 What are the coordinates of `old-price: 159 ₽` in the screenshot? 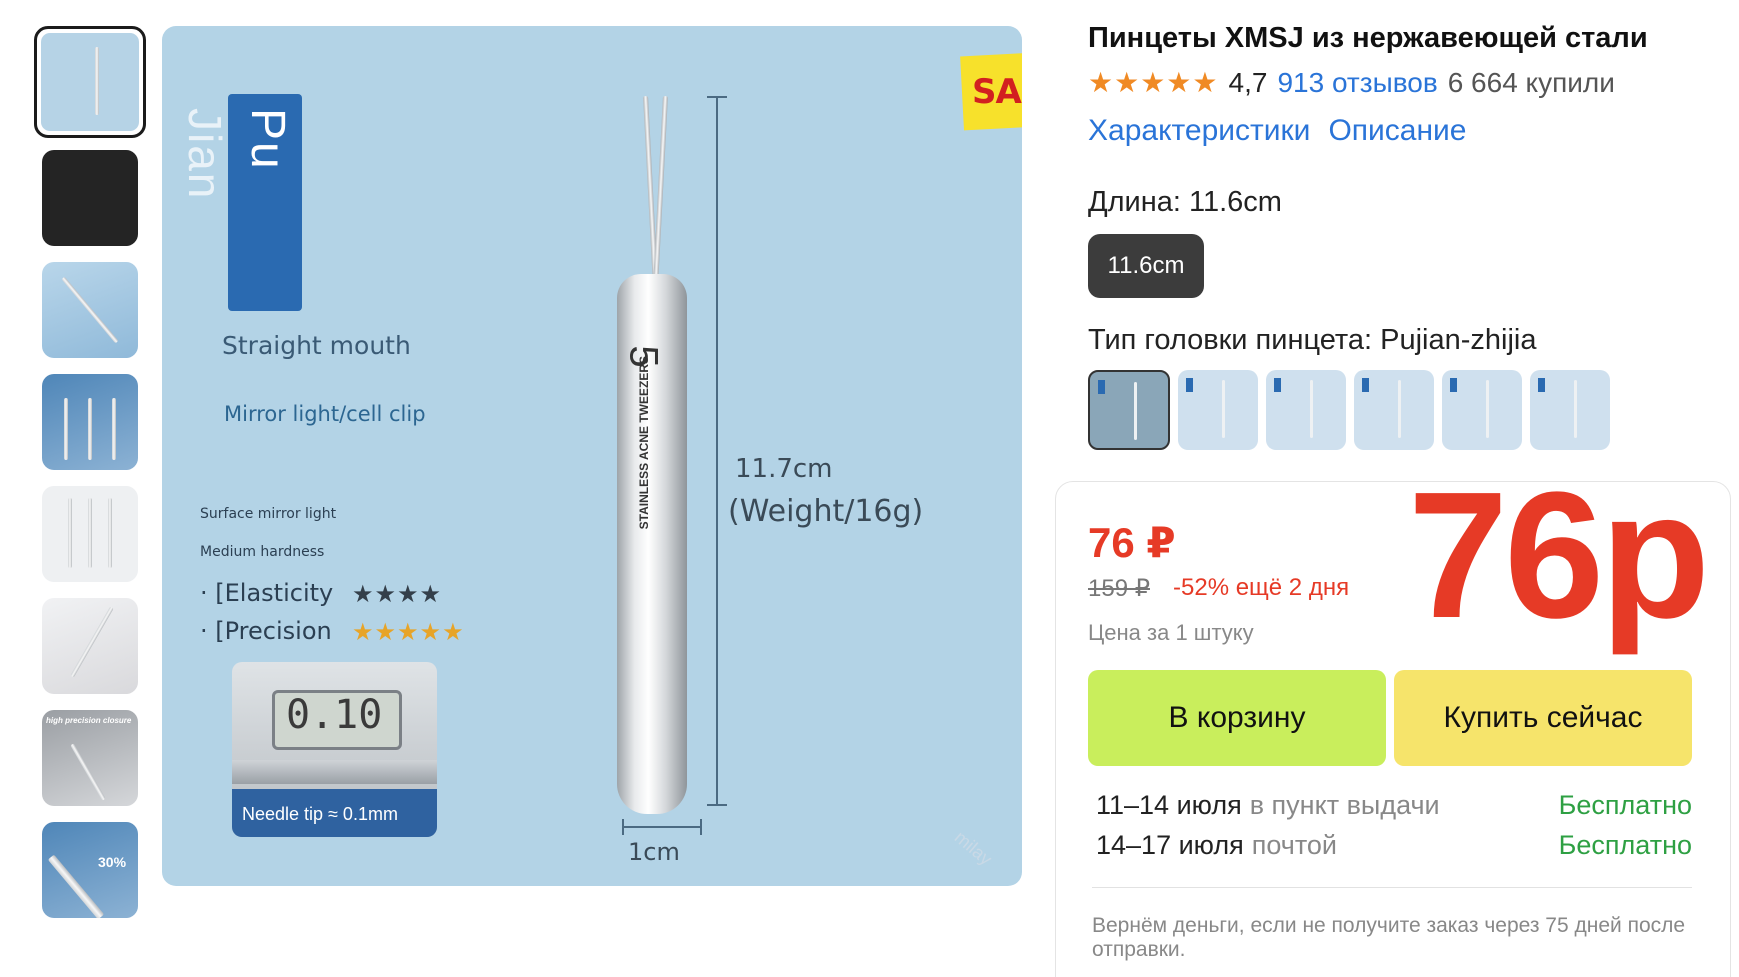 It's located at (1119, 588).